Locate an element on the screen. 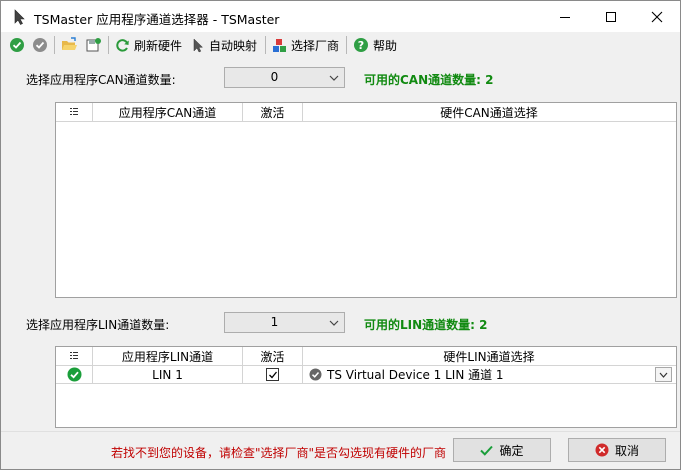 This screenshot has width=681, height=470. auto-map-button: 自动映射 is located at coordinates (224, 45).